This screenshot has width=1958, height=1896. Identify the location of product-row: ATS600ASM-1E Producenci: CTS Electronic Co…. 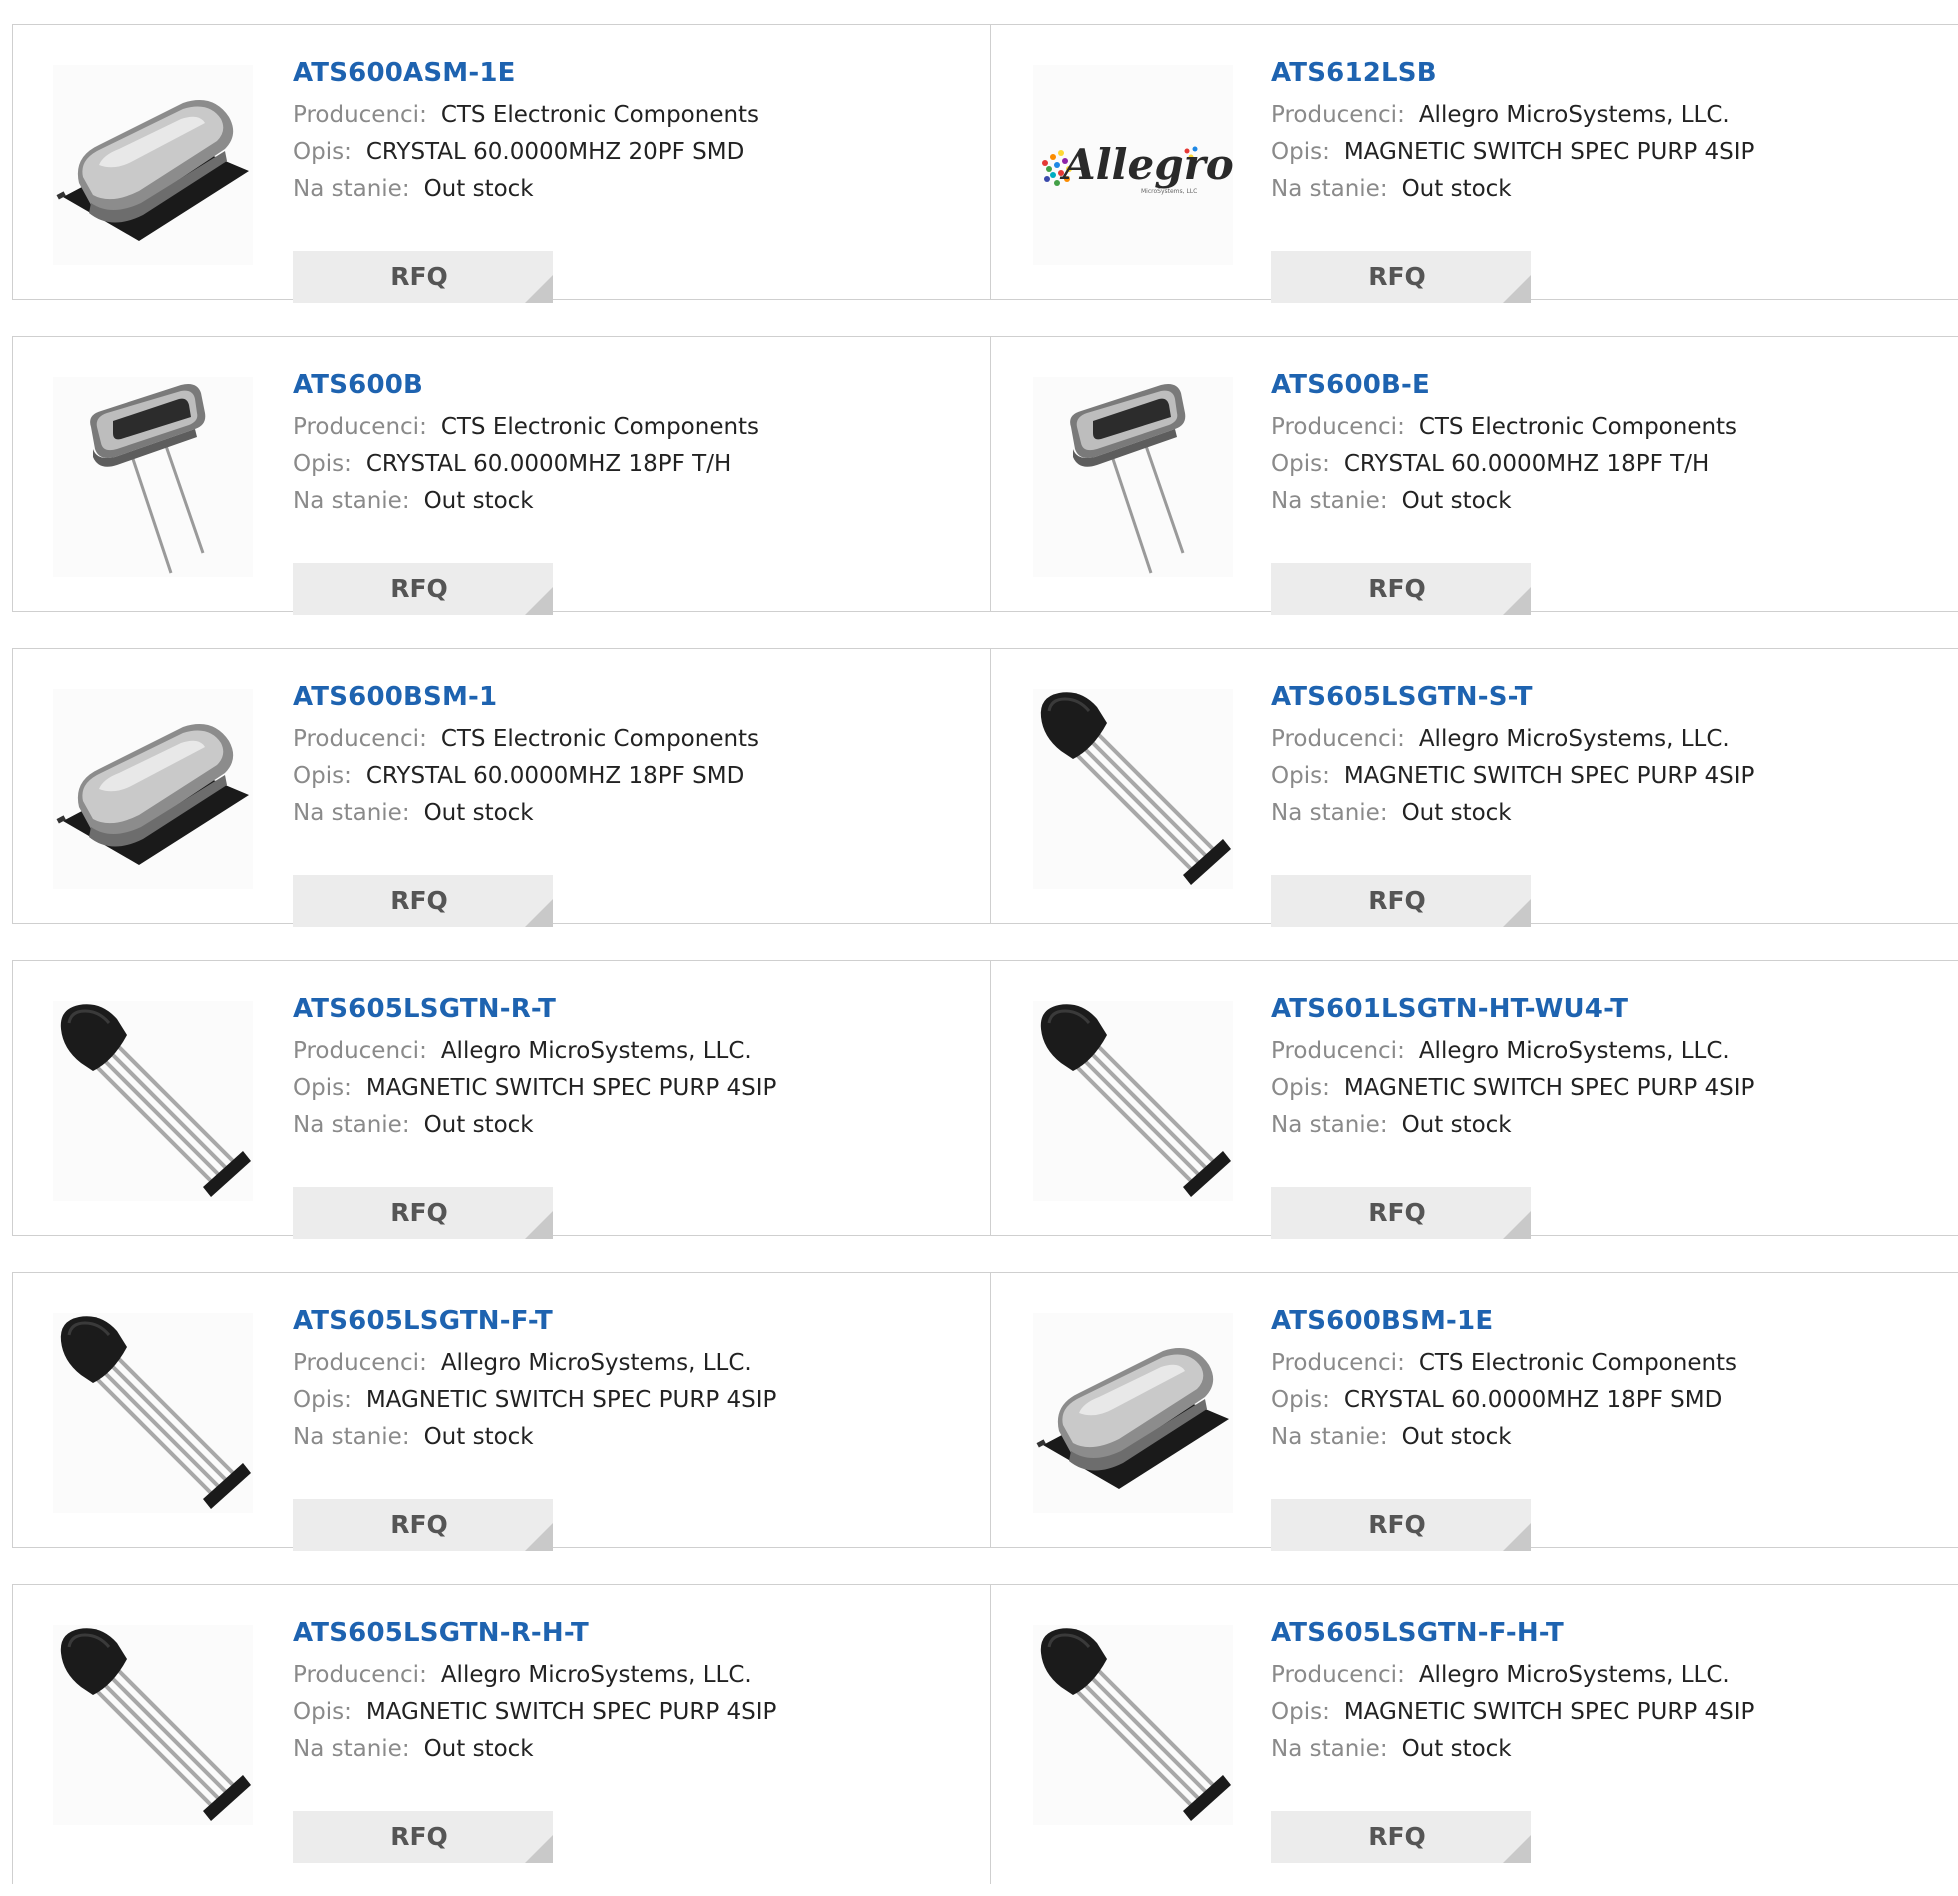
(985, 163).